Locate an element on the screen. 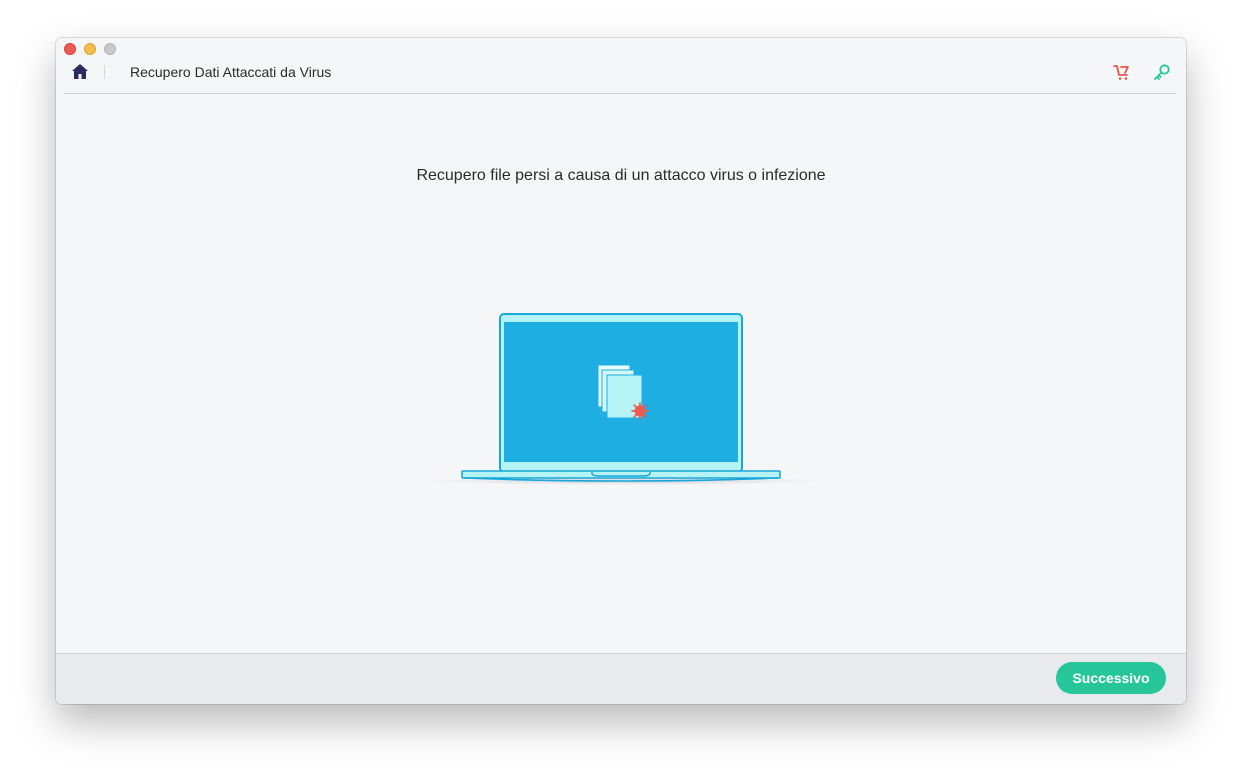 The height and width of the screenshot is (778, 1242). home-icon is located at coordinates (80, 71).